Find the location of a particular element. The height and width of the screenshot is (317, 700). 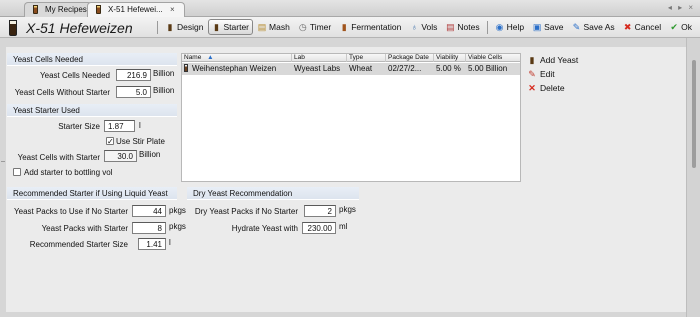

stir-plate-checkbox: ✓ is located at coordinates (110, 141).